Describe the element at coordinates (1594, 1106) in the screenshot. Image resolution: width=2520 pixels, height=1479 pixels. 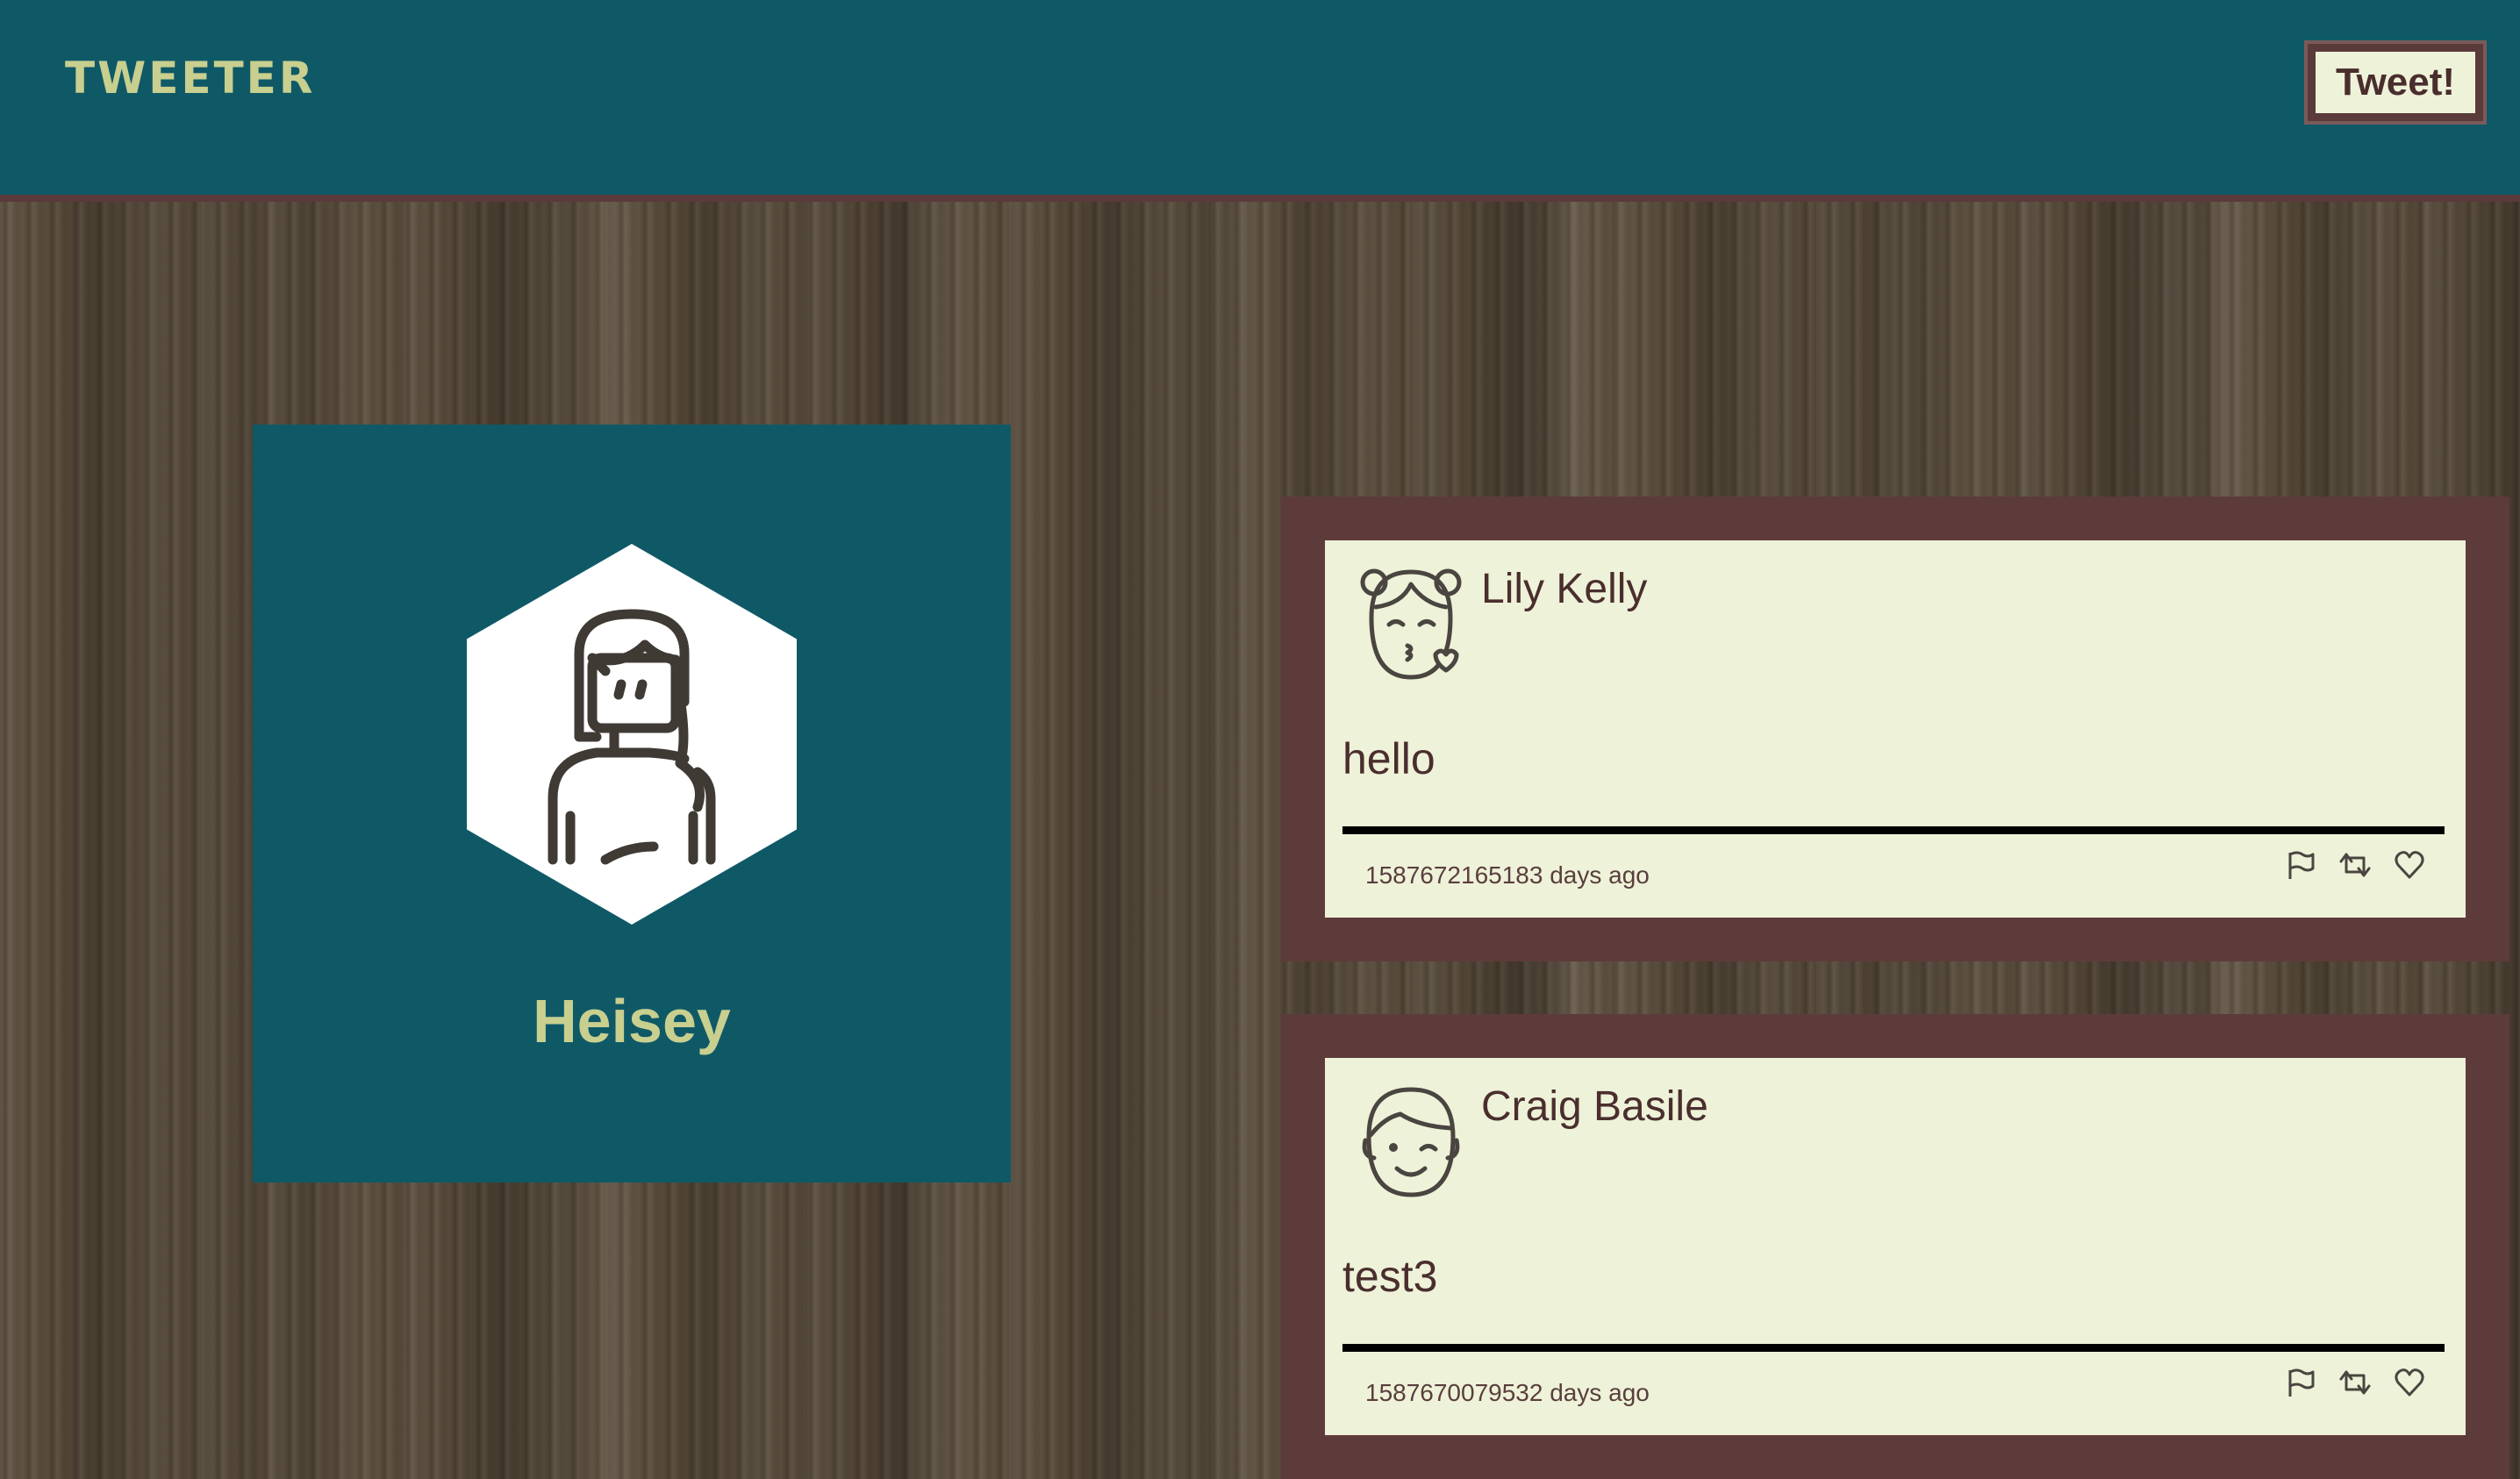
I see `tweet-author: Craig Basile` at that location.